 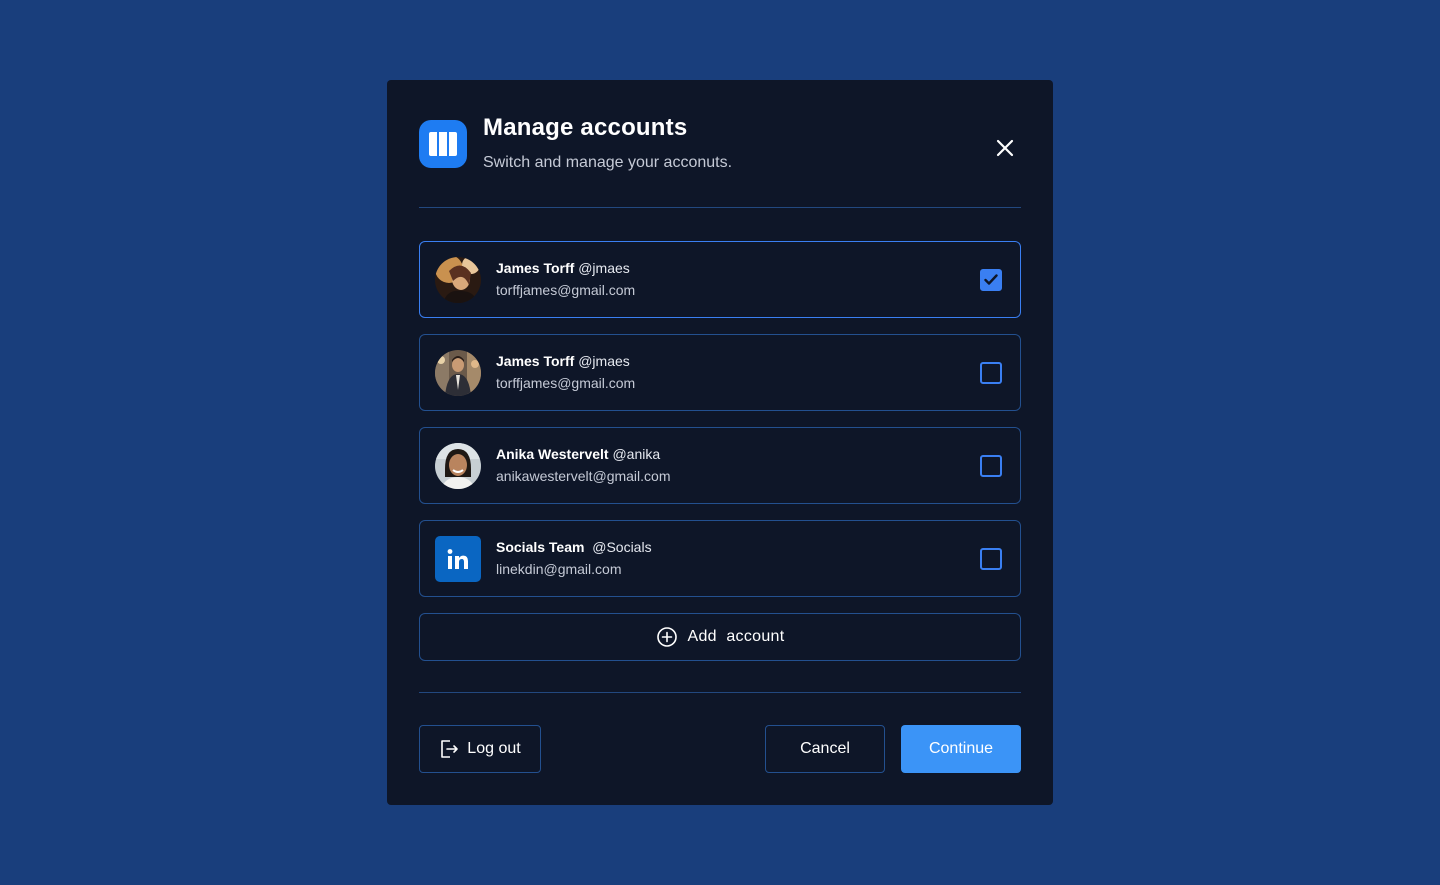 What do you see at coordinates (736, 636) in the screenshot?
I see `add-account-label: Add account` at bounding box center [736, 636].